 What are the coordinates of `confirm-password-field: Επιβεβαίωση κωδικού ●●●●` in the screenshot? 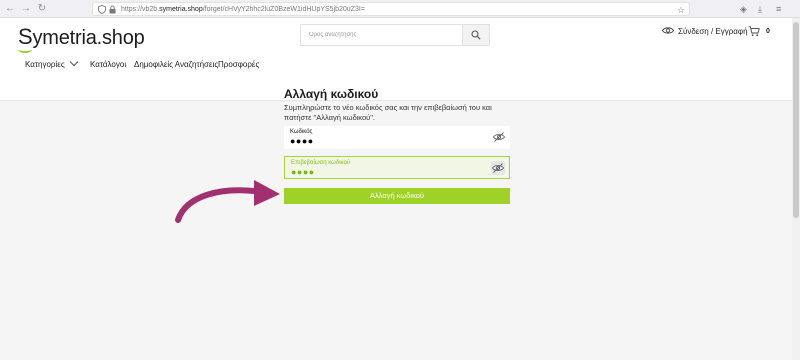 It's located at (397, 167).